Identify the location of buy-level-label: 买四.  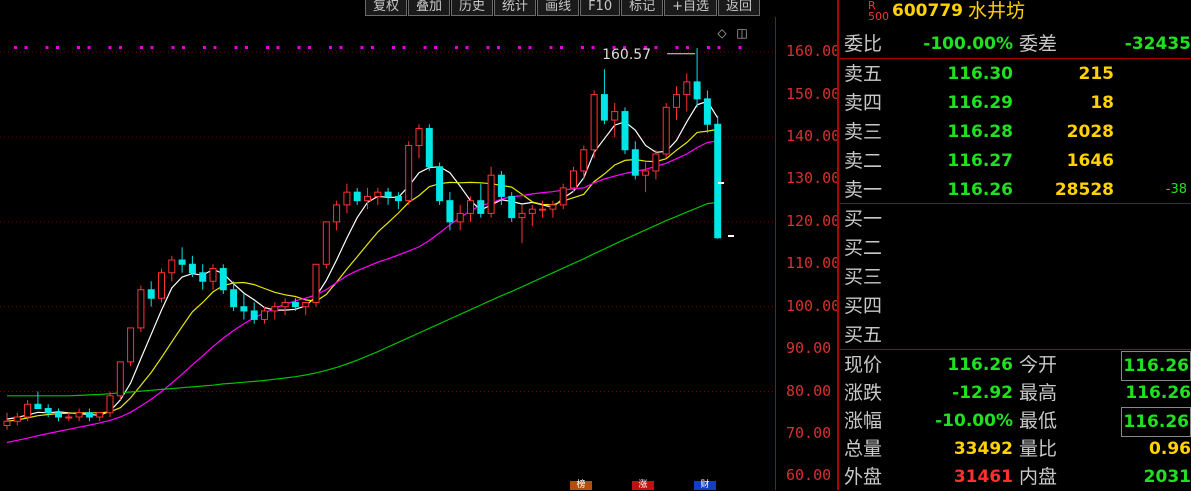
(863, 306).